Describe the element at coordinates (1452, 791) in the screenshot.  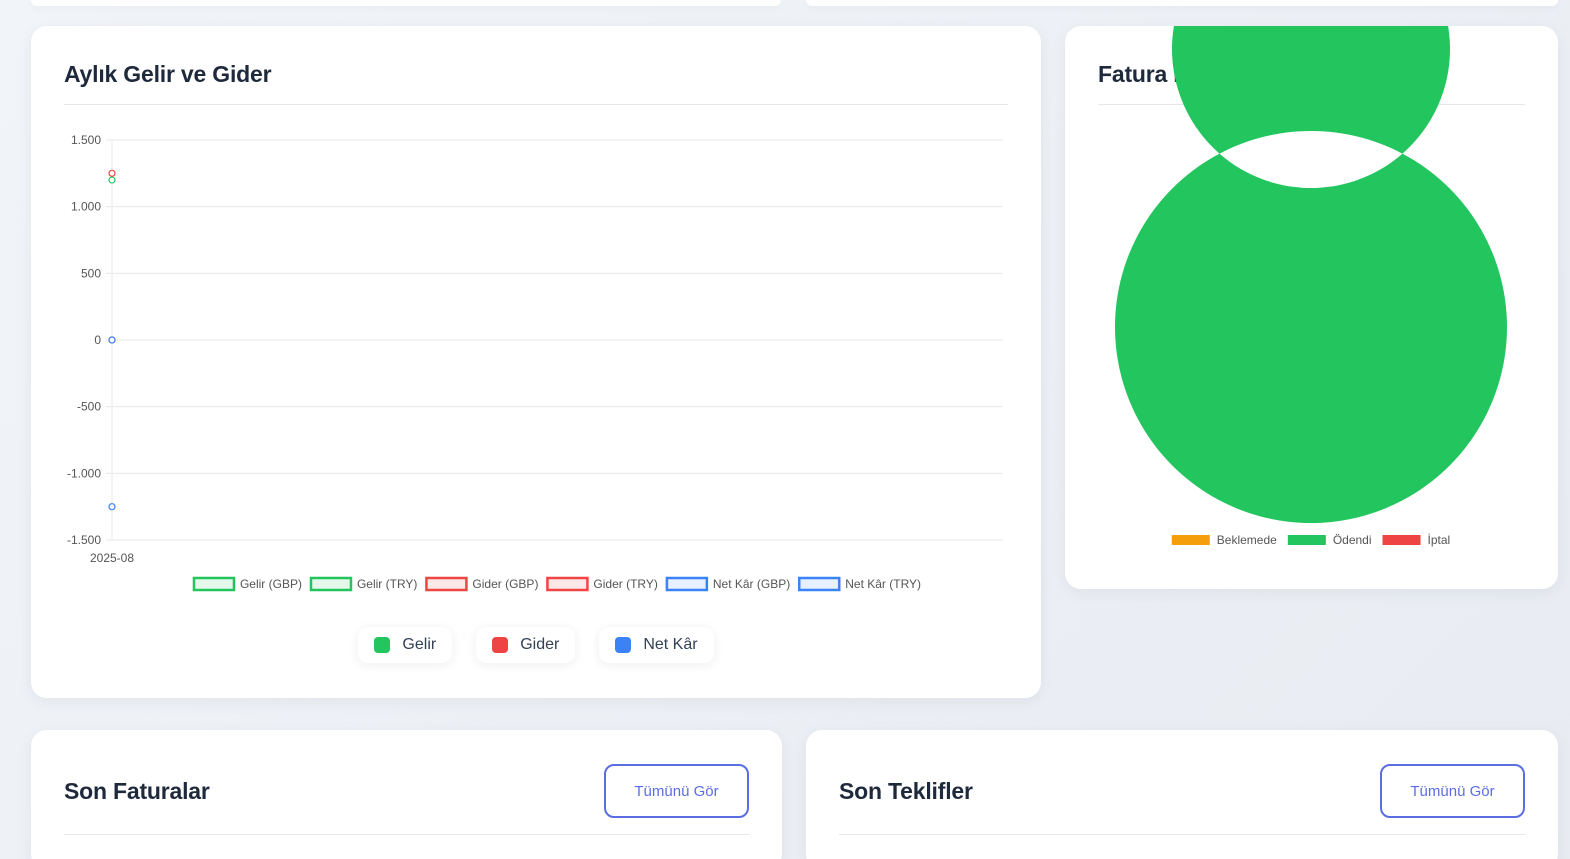
I see `view-all-quotes-button: Tümünü Gör` at that location.